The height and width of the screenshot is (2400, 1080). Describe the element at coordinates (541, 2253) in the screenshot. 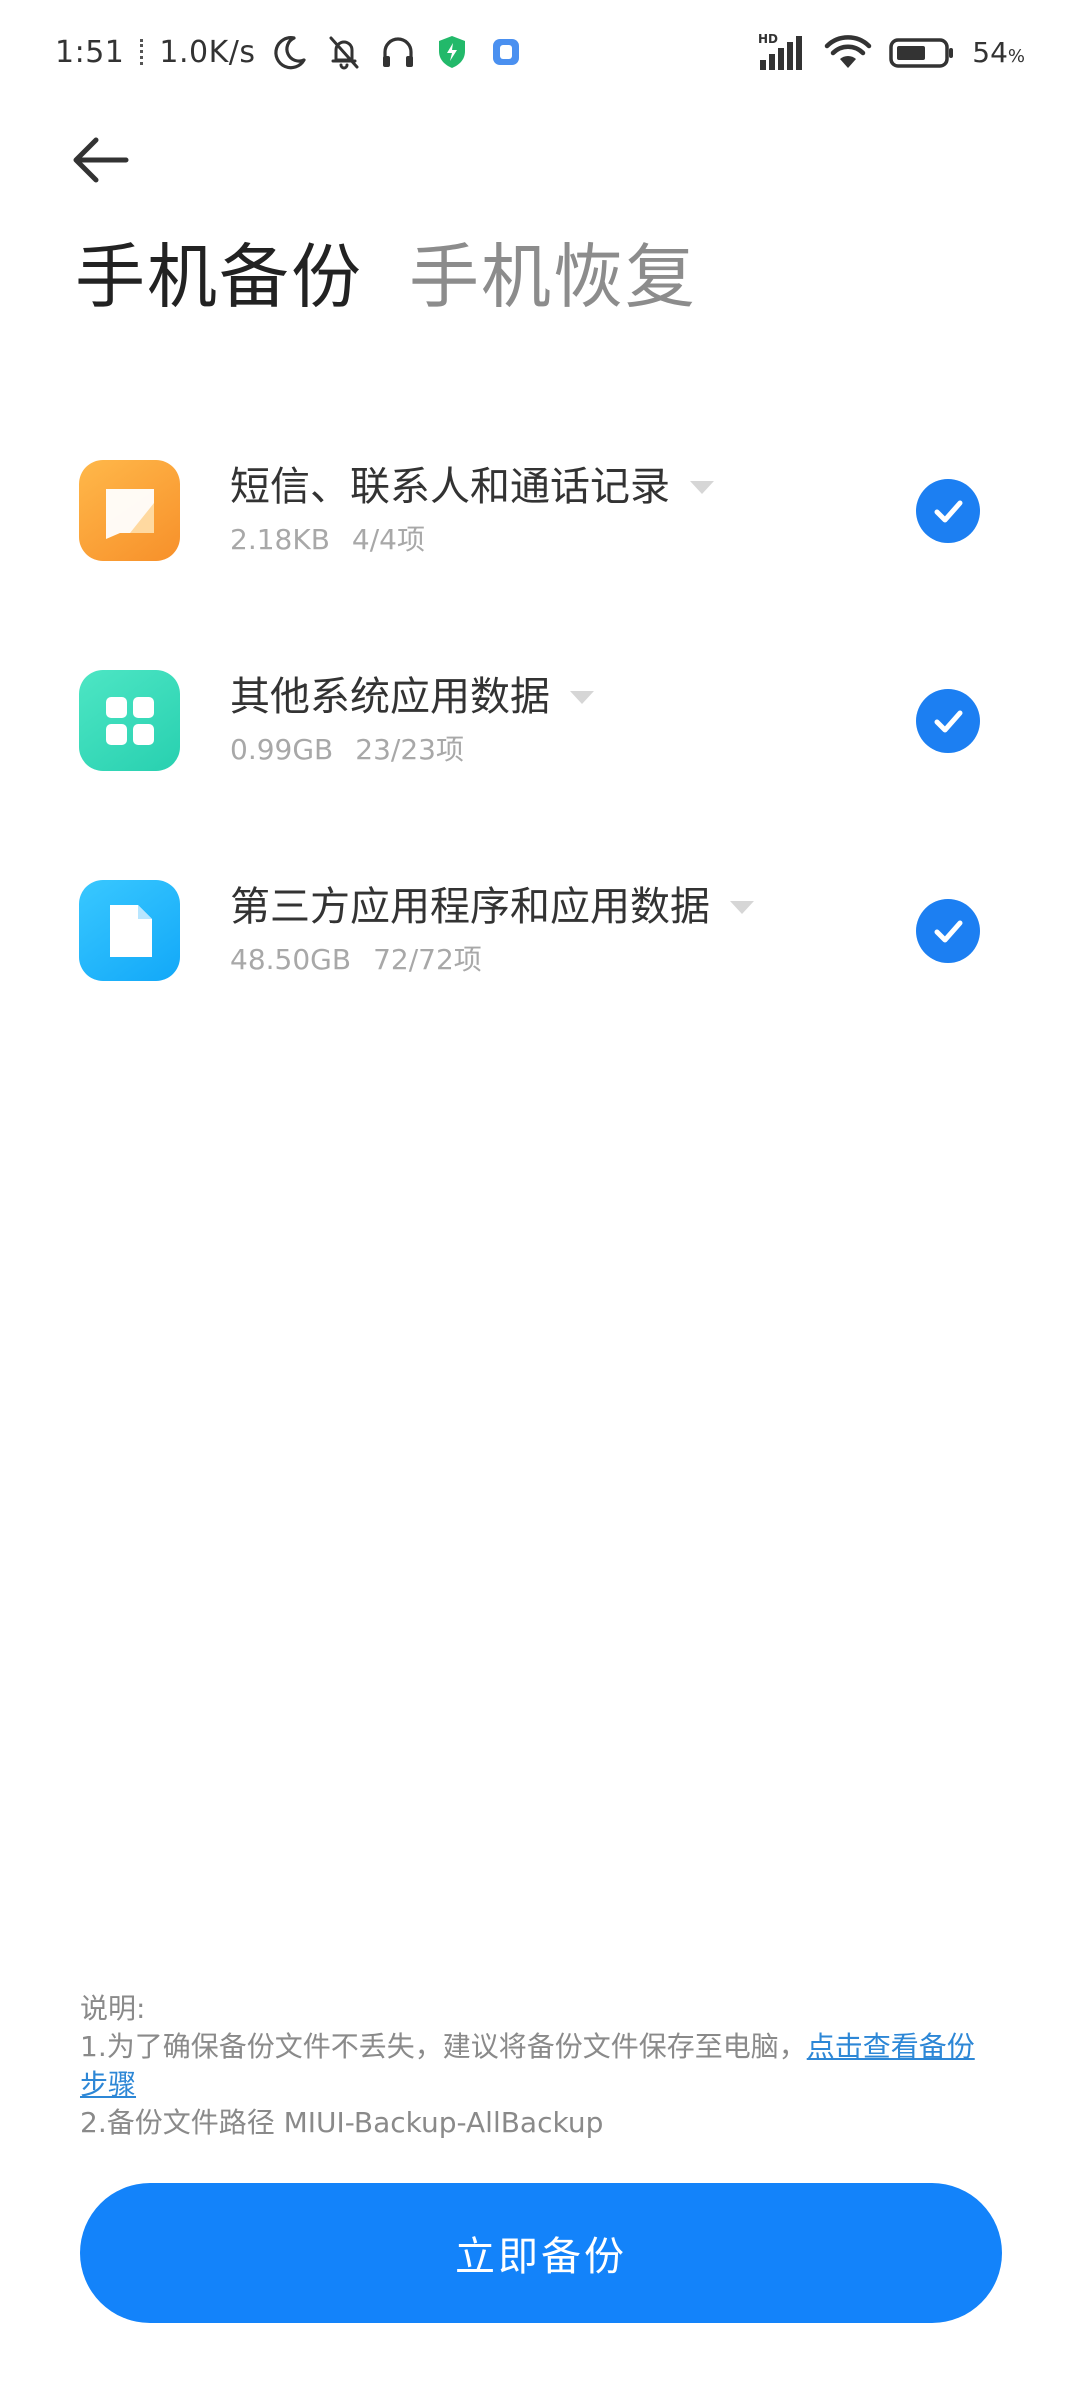

I see `backup-now-button: 立即备份` at that location.